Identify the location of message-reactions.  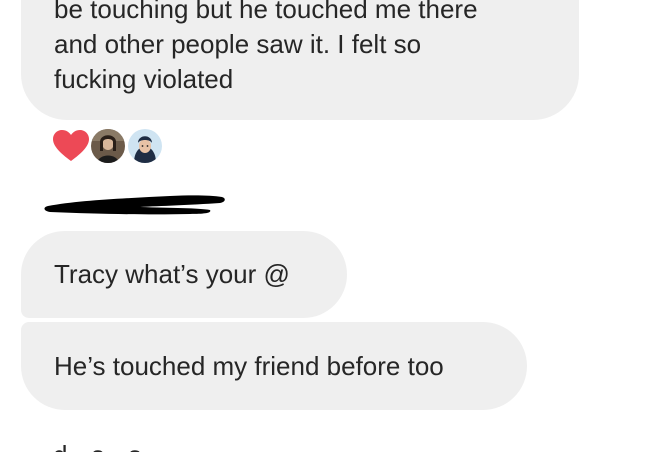
(108, 146).